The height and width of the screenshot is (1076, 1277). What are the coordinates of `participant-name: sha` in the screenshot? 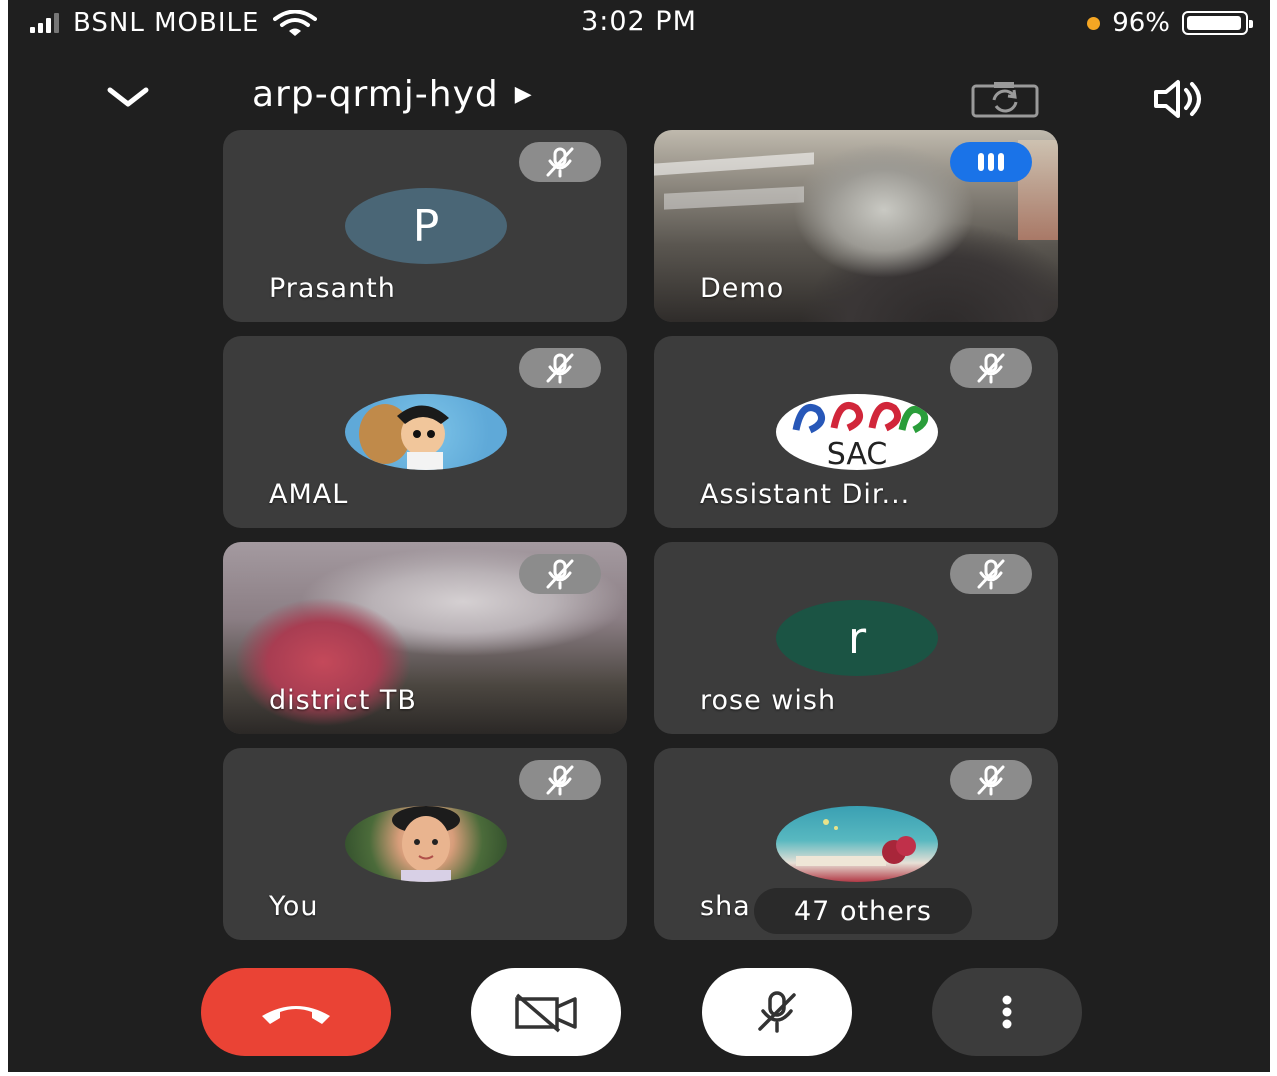 It's located at (725, 906).